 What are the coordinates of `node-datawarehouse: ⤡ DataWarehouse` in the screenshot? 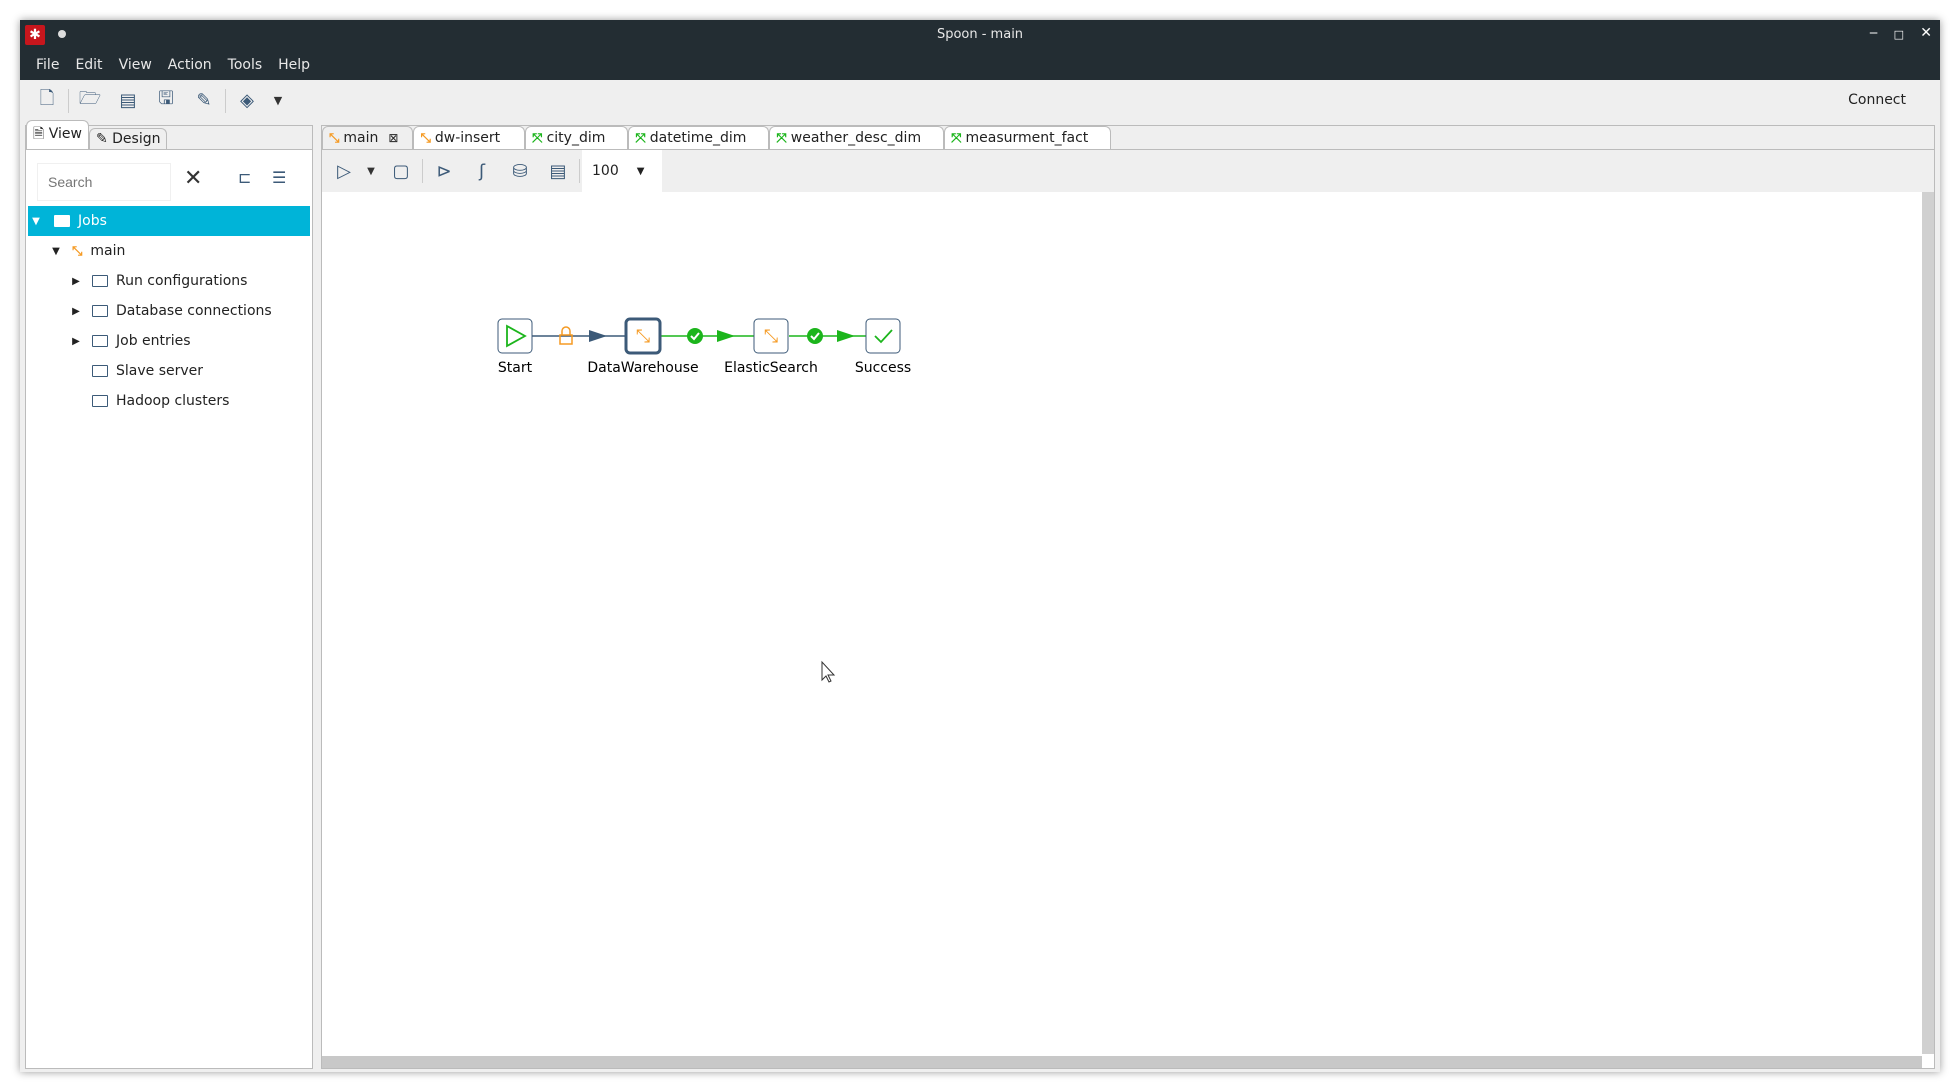 It's located at (643, 346).